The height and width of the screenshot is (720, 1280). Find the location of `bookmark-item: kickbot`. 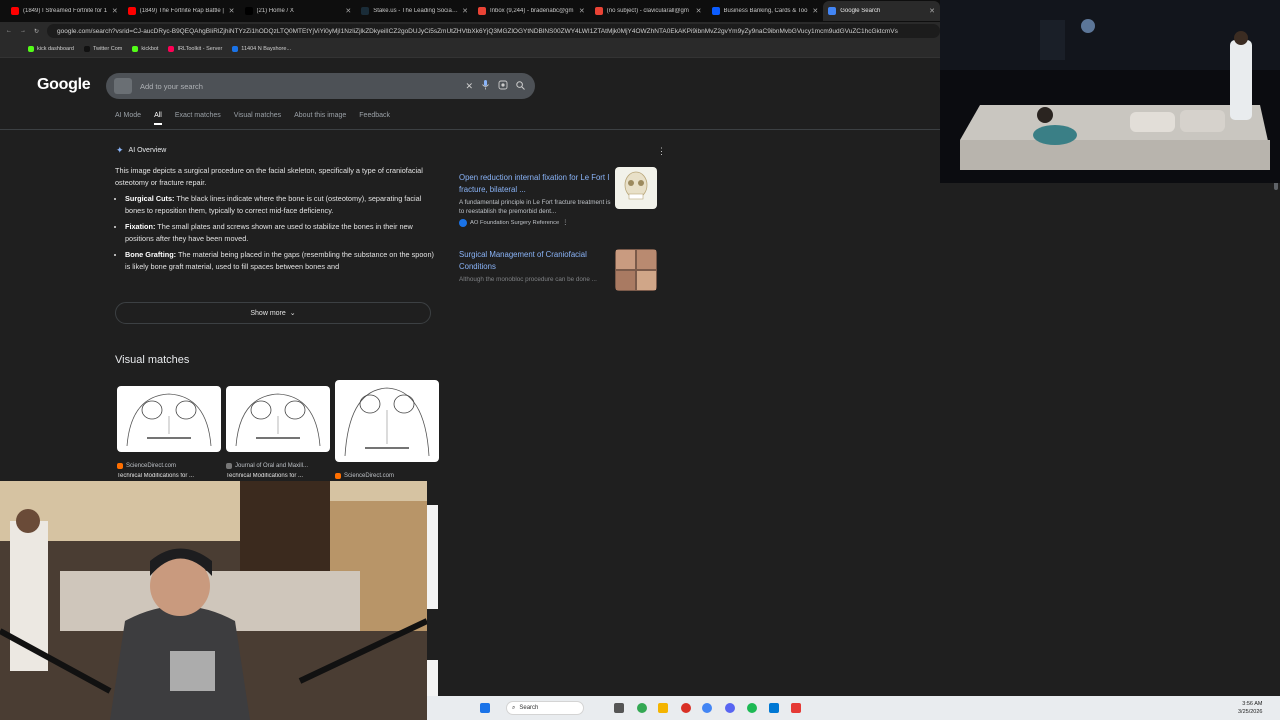

bookmark-item: kickbot is located at coordinates (145, 48).